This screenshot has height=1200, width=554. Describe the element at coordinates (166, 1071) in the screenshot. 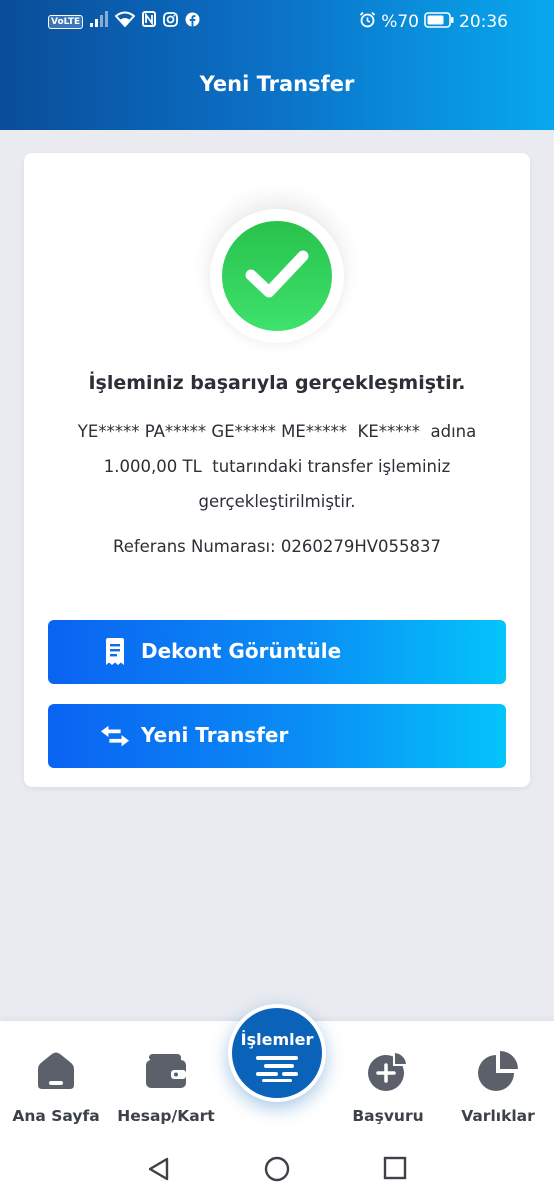

I see `wallet-icon` at that location.